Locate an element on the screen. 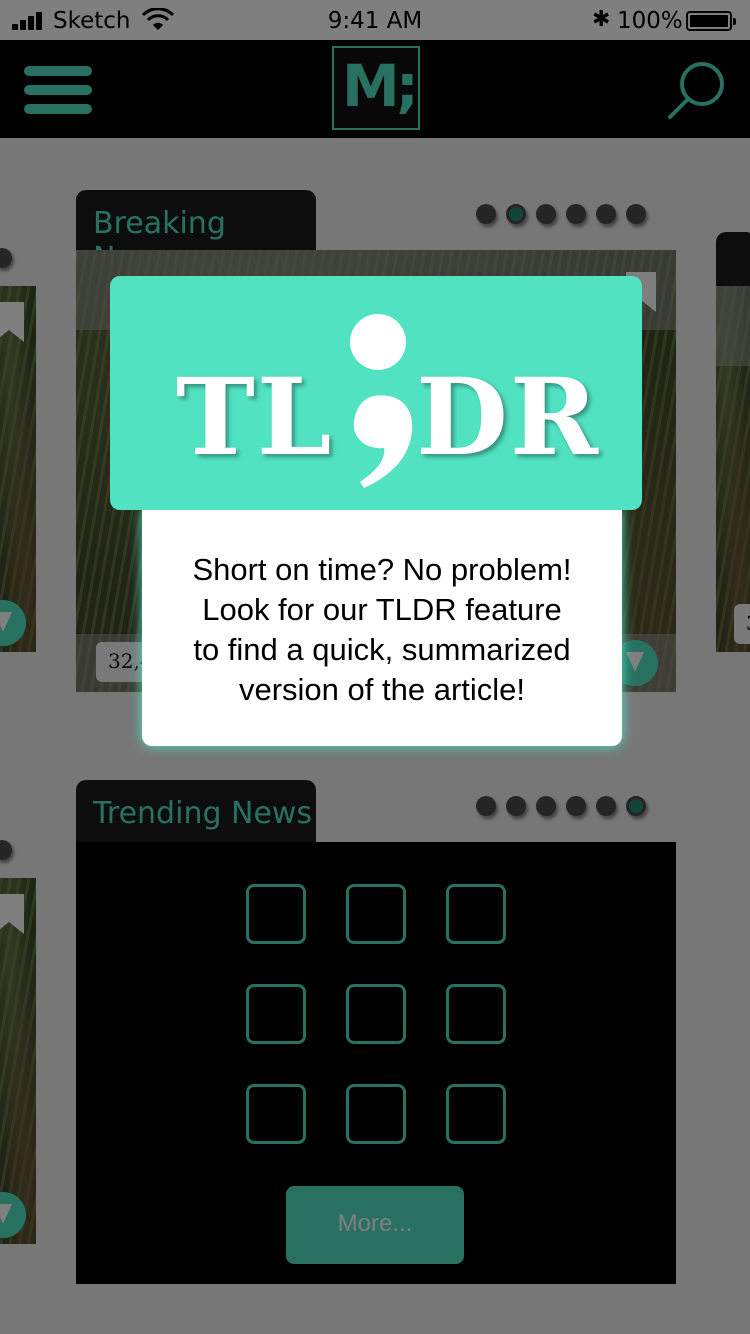  tldr-message-line: to find a quick, summarized is located at coordinates (382, 649).